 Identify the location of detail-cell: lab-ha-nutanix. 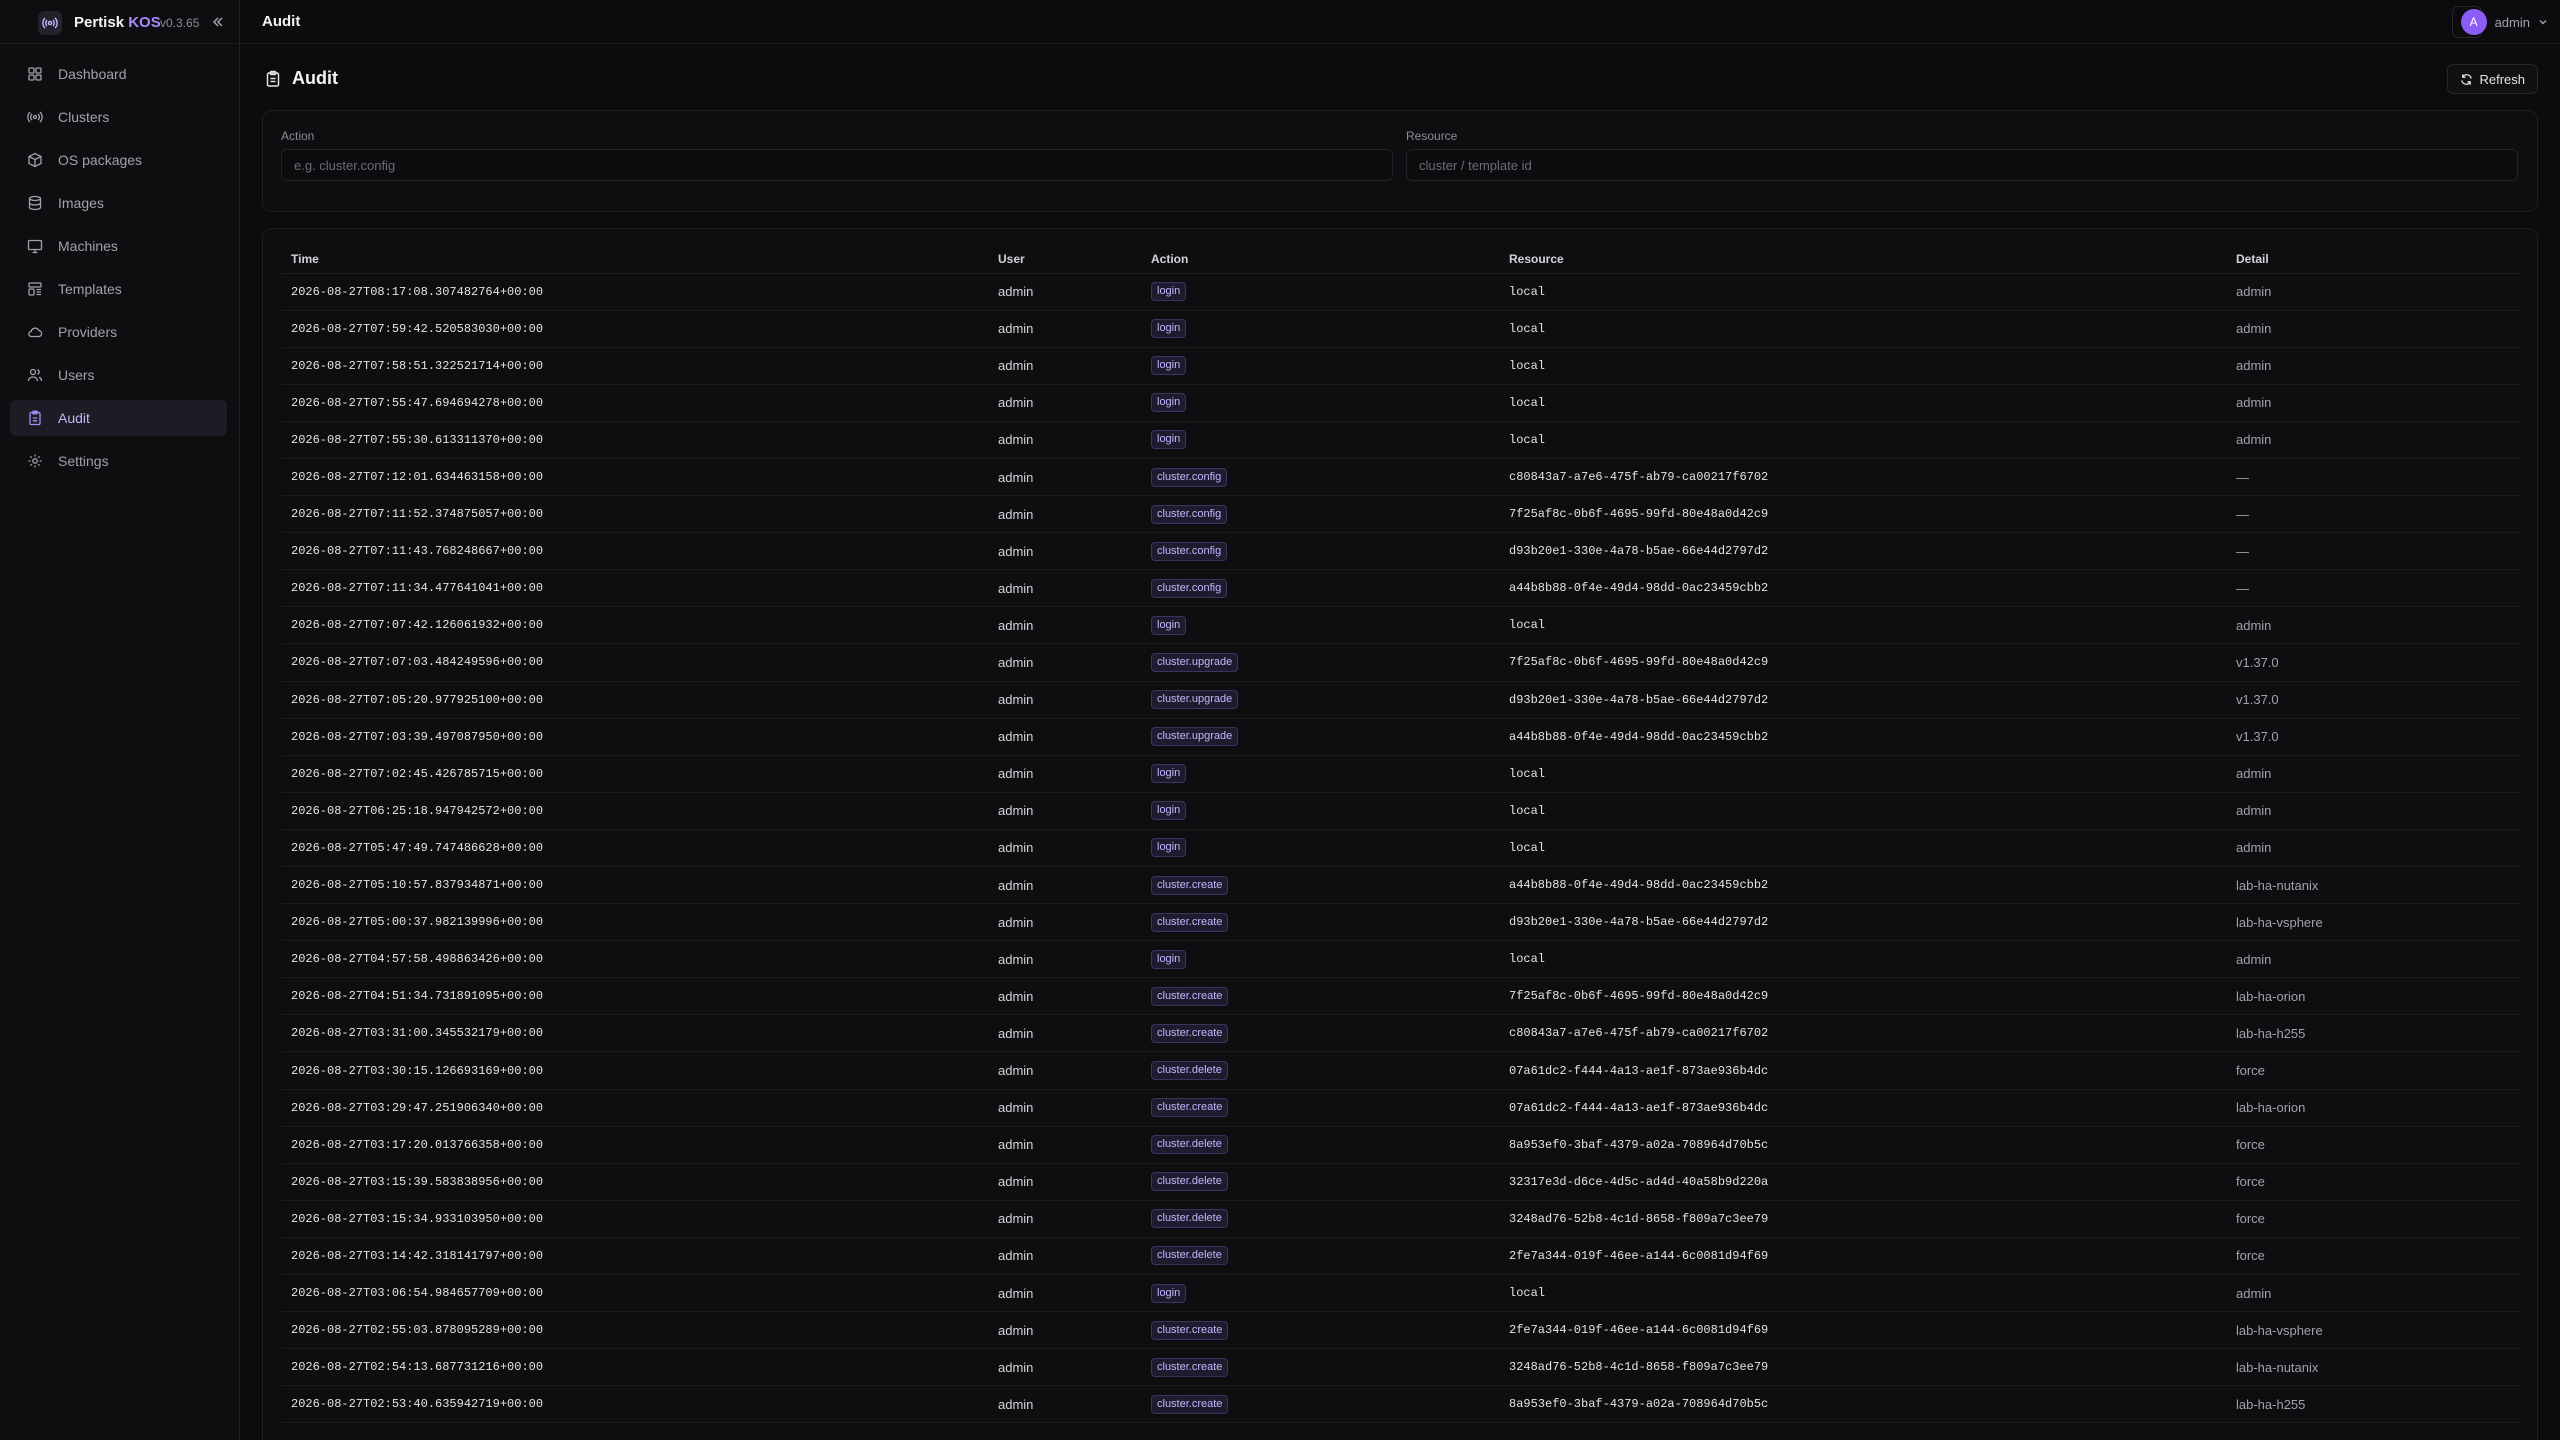
(2374, 885).